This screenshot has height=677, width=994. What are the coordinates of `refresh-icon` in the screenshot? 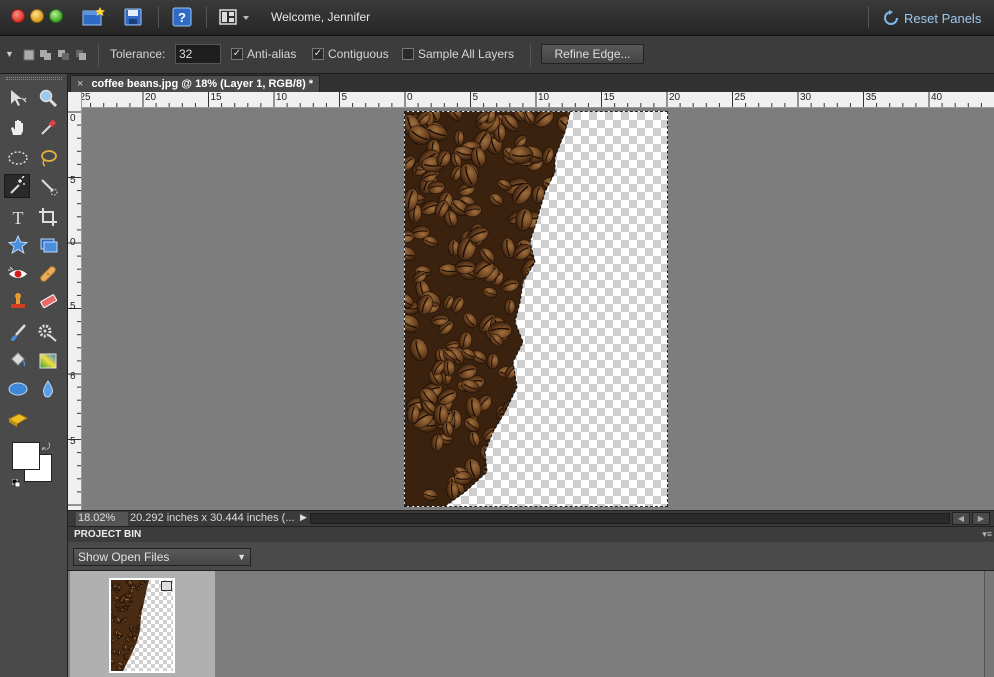 It's located at (891, 17).